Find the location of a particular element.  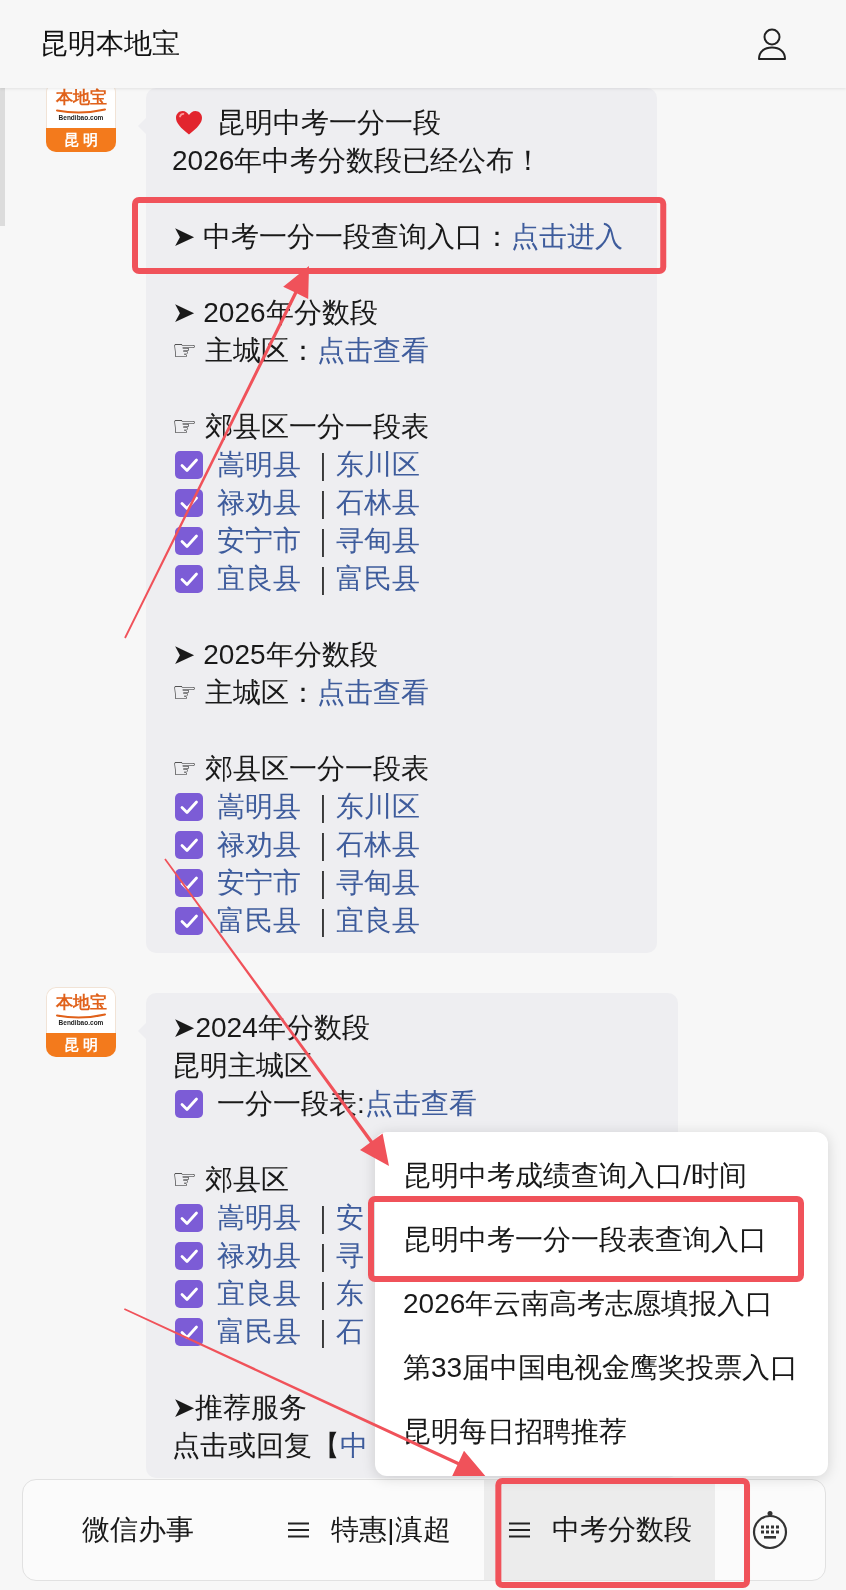

message-text: ☞ 郊县区一分一段表 is located at coordinates (300, 769).